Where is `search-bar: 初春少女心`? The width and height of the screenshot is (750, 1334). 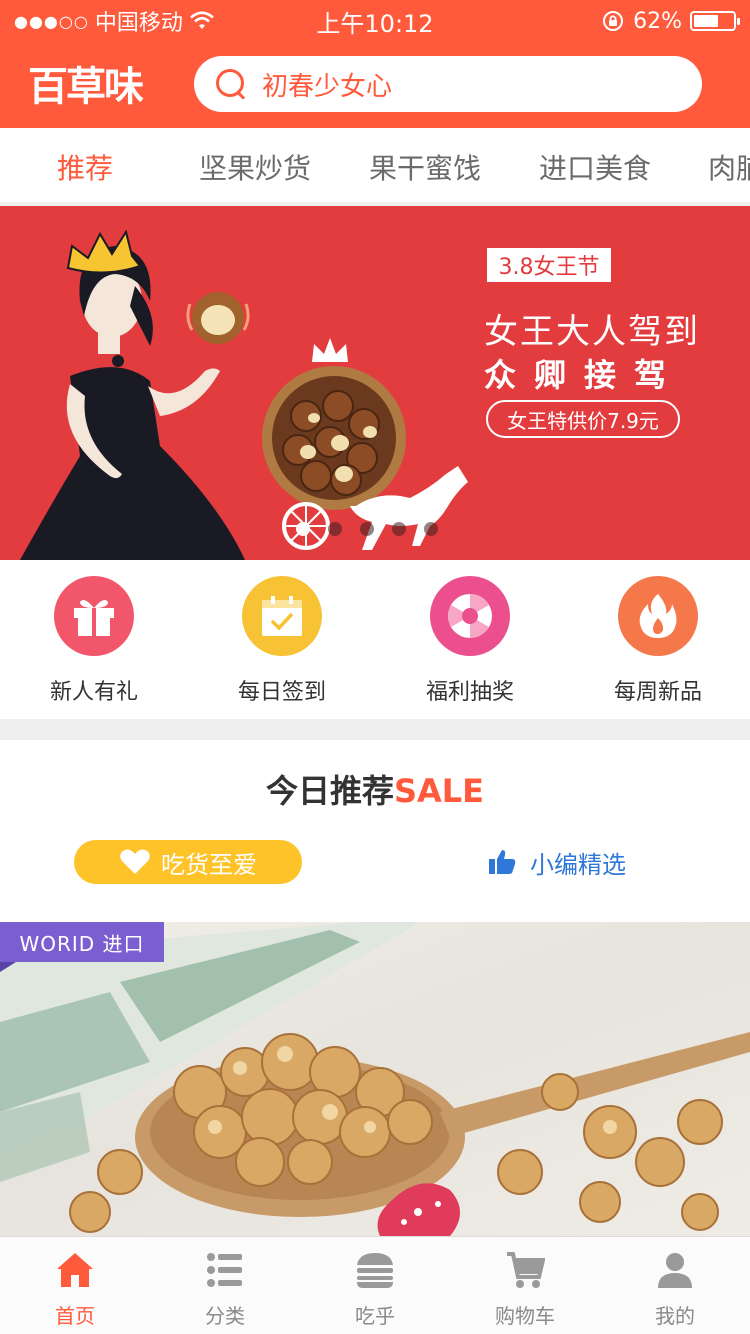
search-bar: 初春少女心 is located at coordinates (448, 84).